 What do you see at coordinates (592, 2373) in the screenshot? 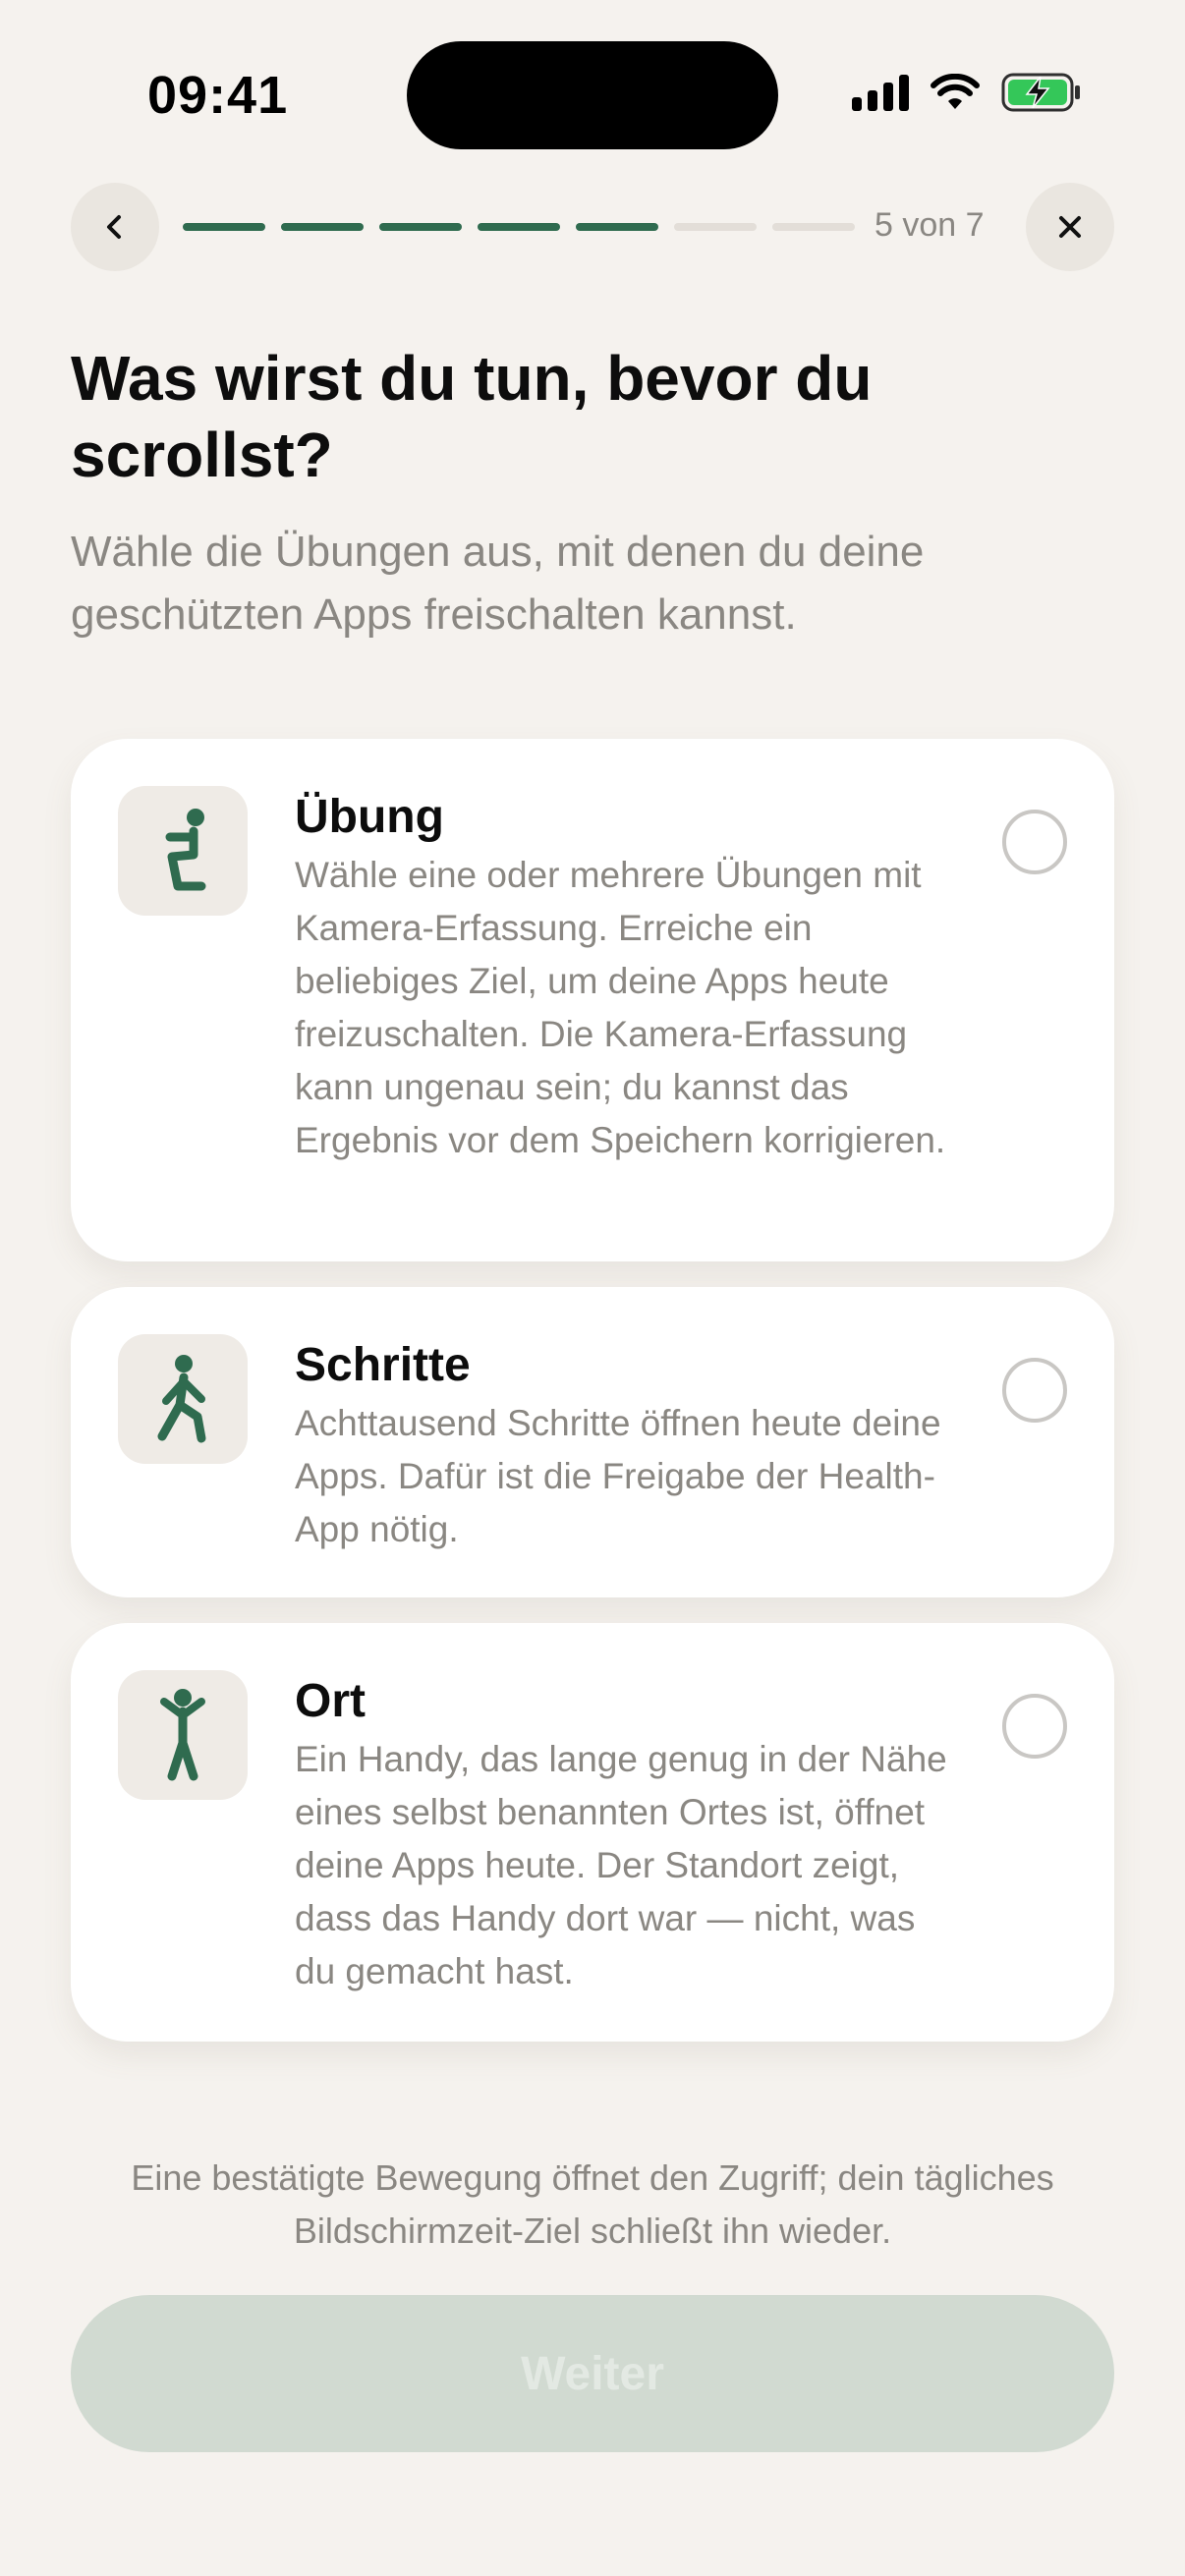
I see `continue-button: Weiter` at bounding box center [592, 2373].